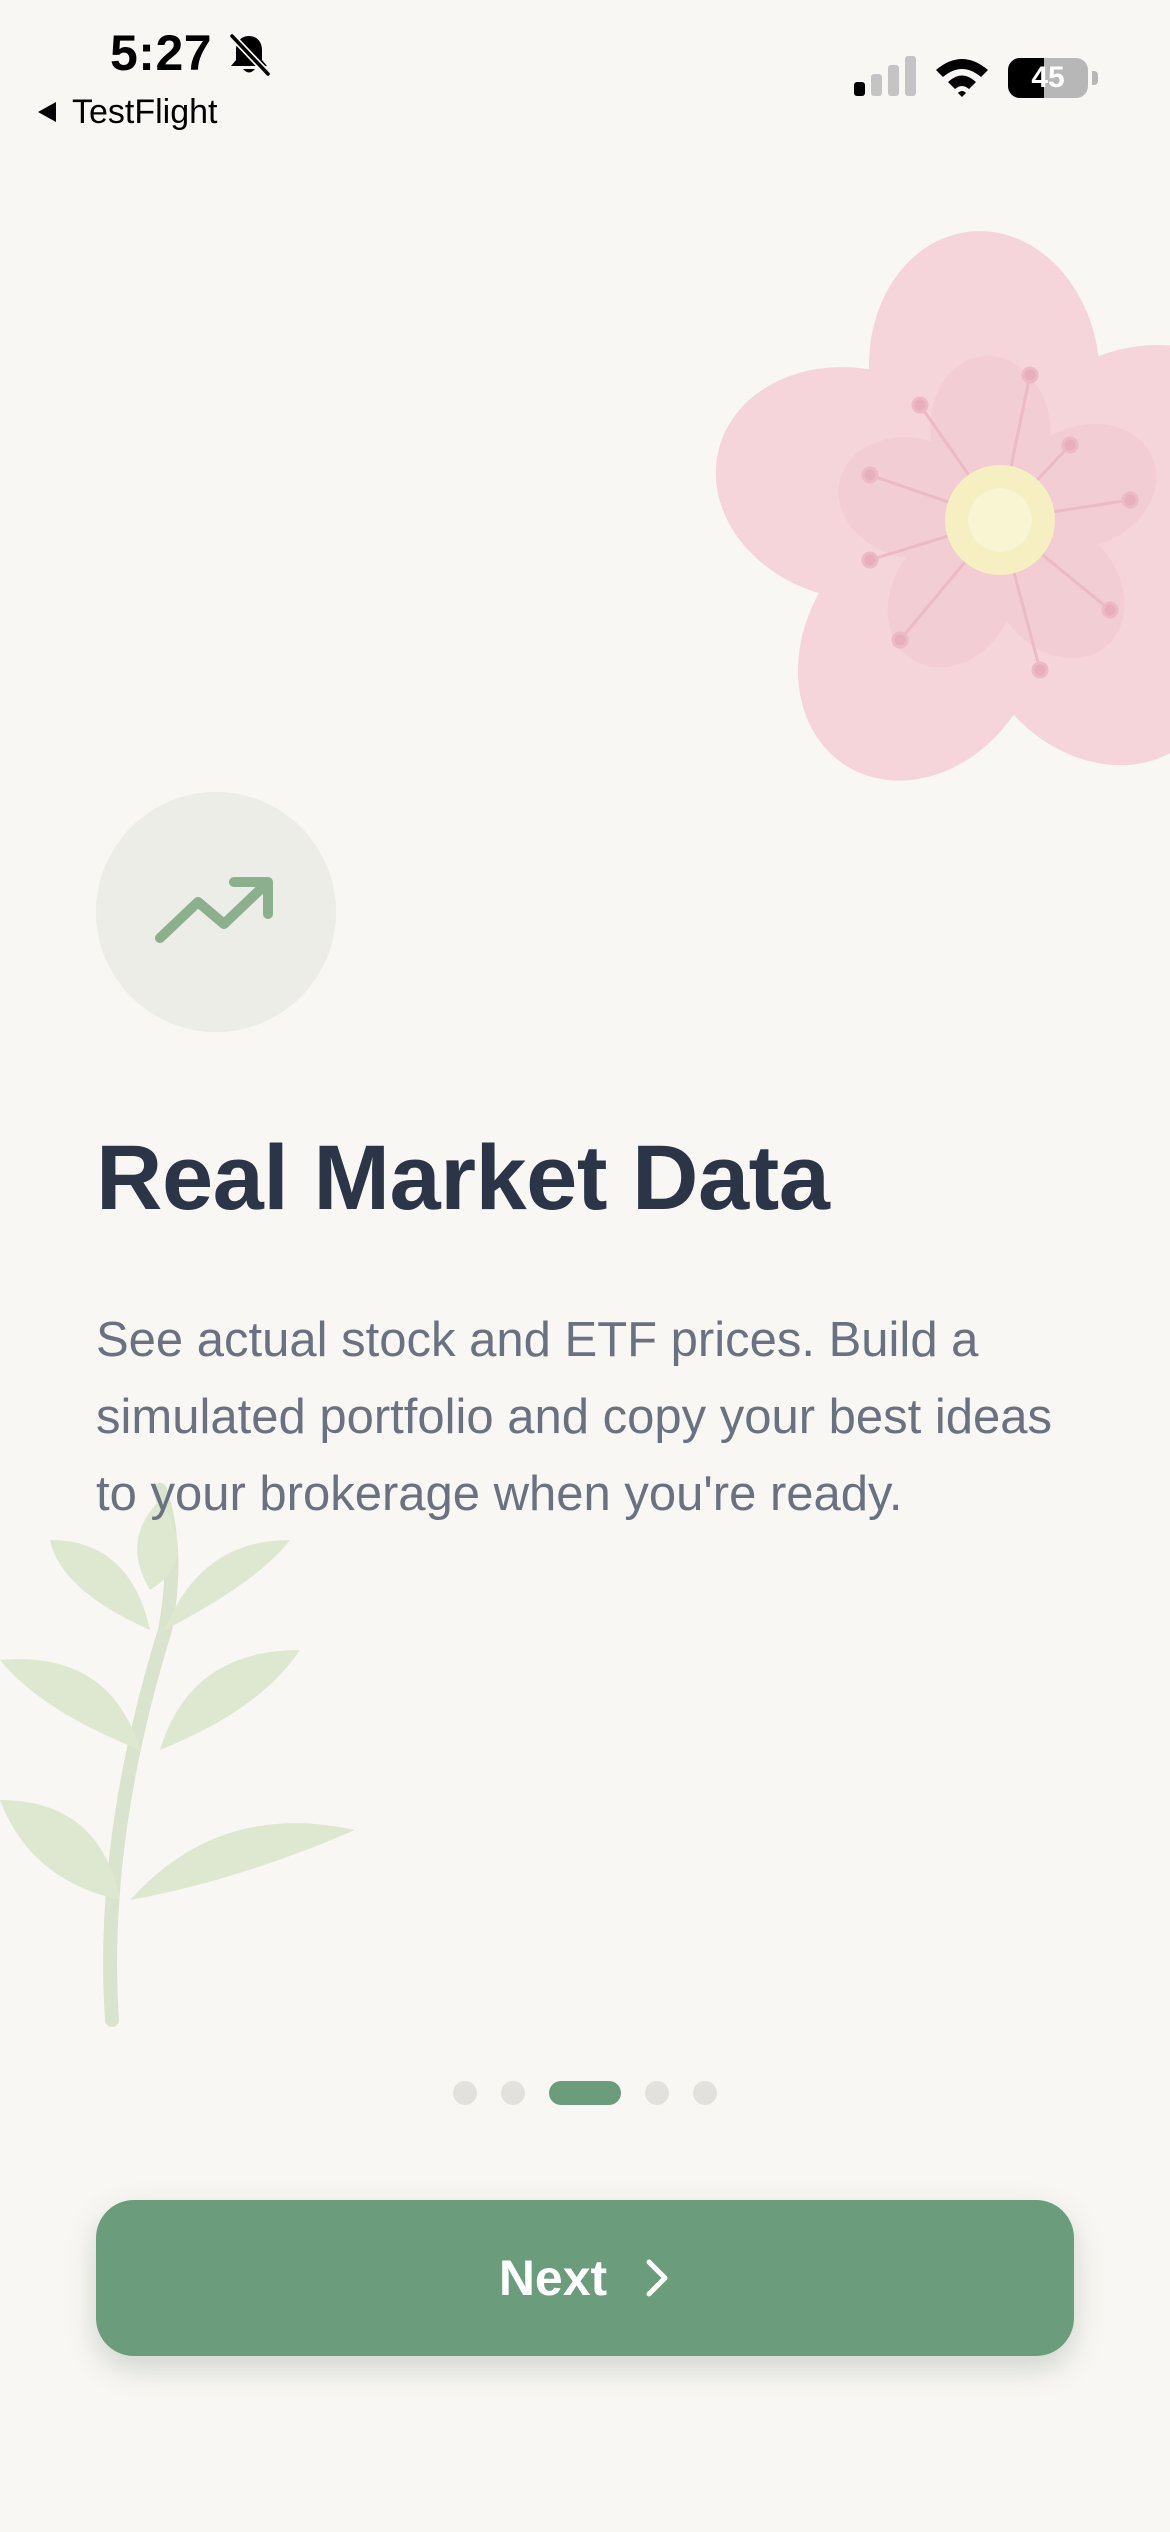 The width and height of the screenshot is (1170, 2532). Describe the element at coordinates (885, 76) in the screenshot. I see `cellular-signal-icon` at that location.